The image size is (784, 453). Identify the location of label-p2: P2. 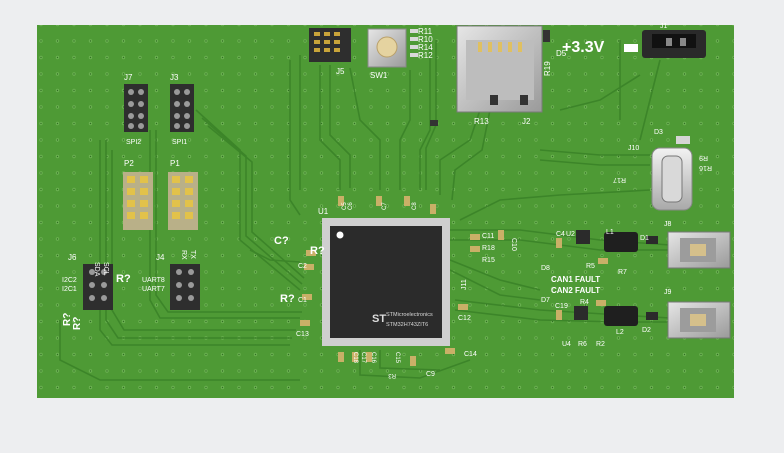
(129, 163).